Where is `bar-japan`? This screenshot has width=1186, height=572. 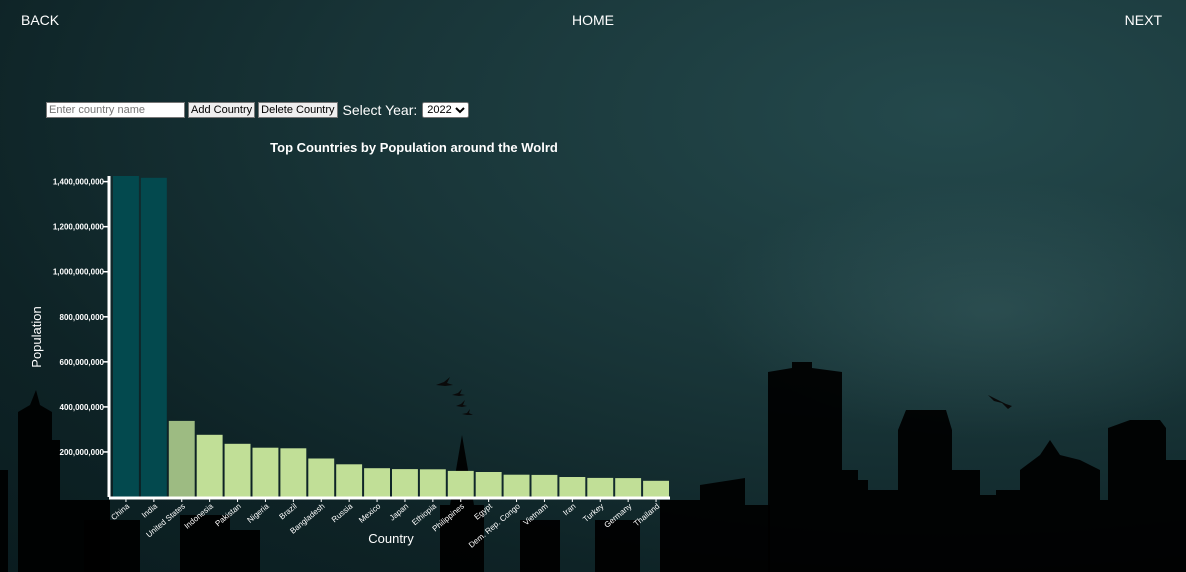 bar-japan is located at coordinates (405, 483).